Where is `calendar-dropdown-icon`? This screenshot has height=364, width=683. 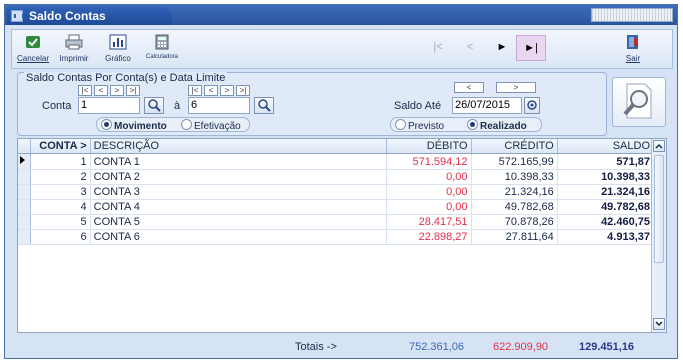 calendar-dropdown-icon is located at coordinates (532, 105).